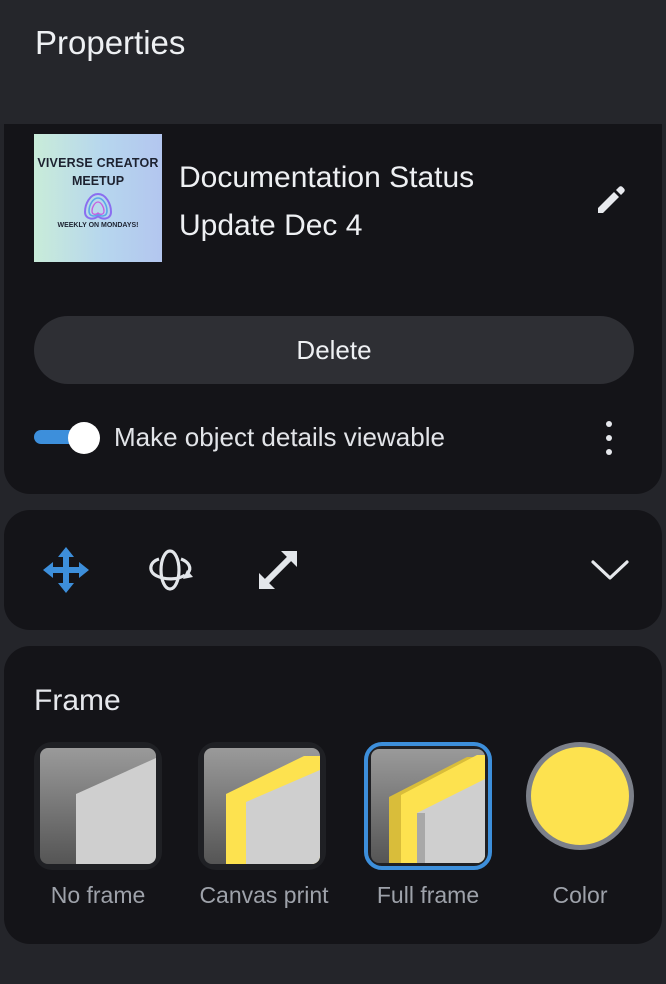  I want to click on frame-color-swatch, so click(580, 796).